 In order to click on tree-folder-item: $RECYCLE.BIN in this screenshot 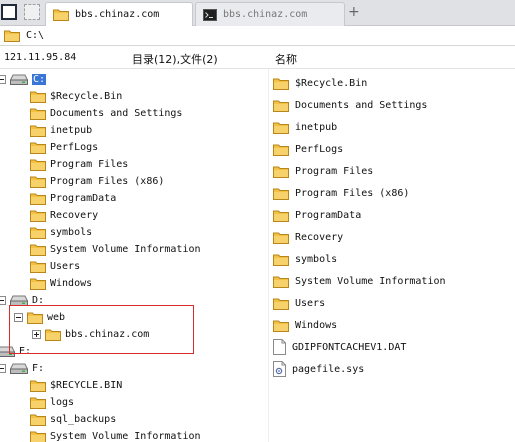, I will do `click(76, 385)`.